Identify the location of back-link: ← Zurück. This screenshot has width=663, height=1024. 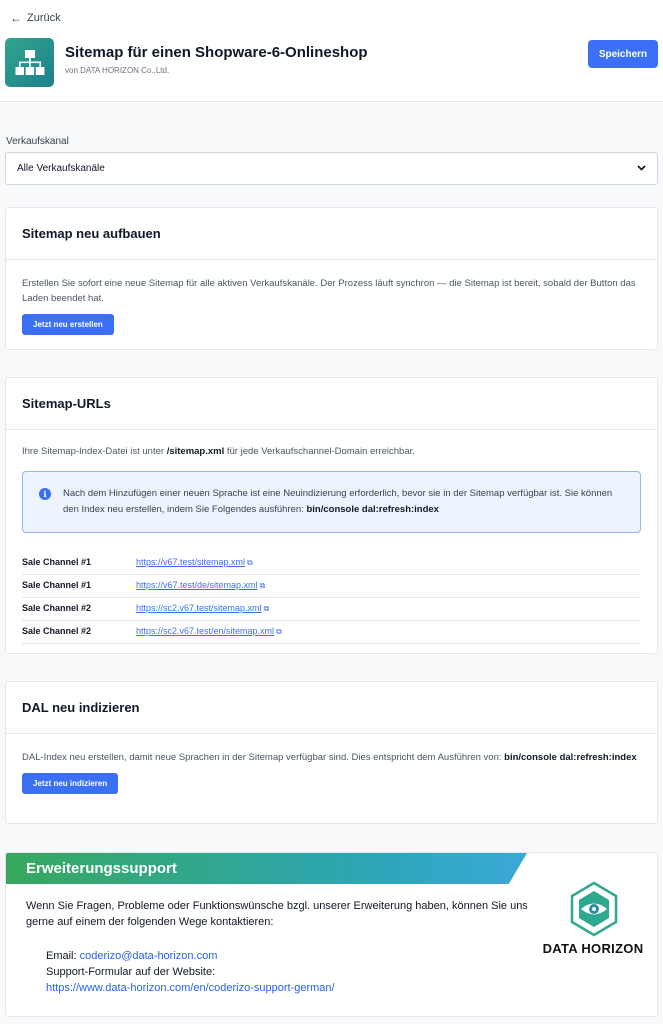
(35, 18).